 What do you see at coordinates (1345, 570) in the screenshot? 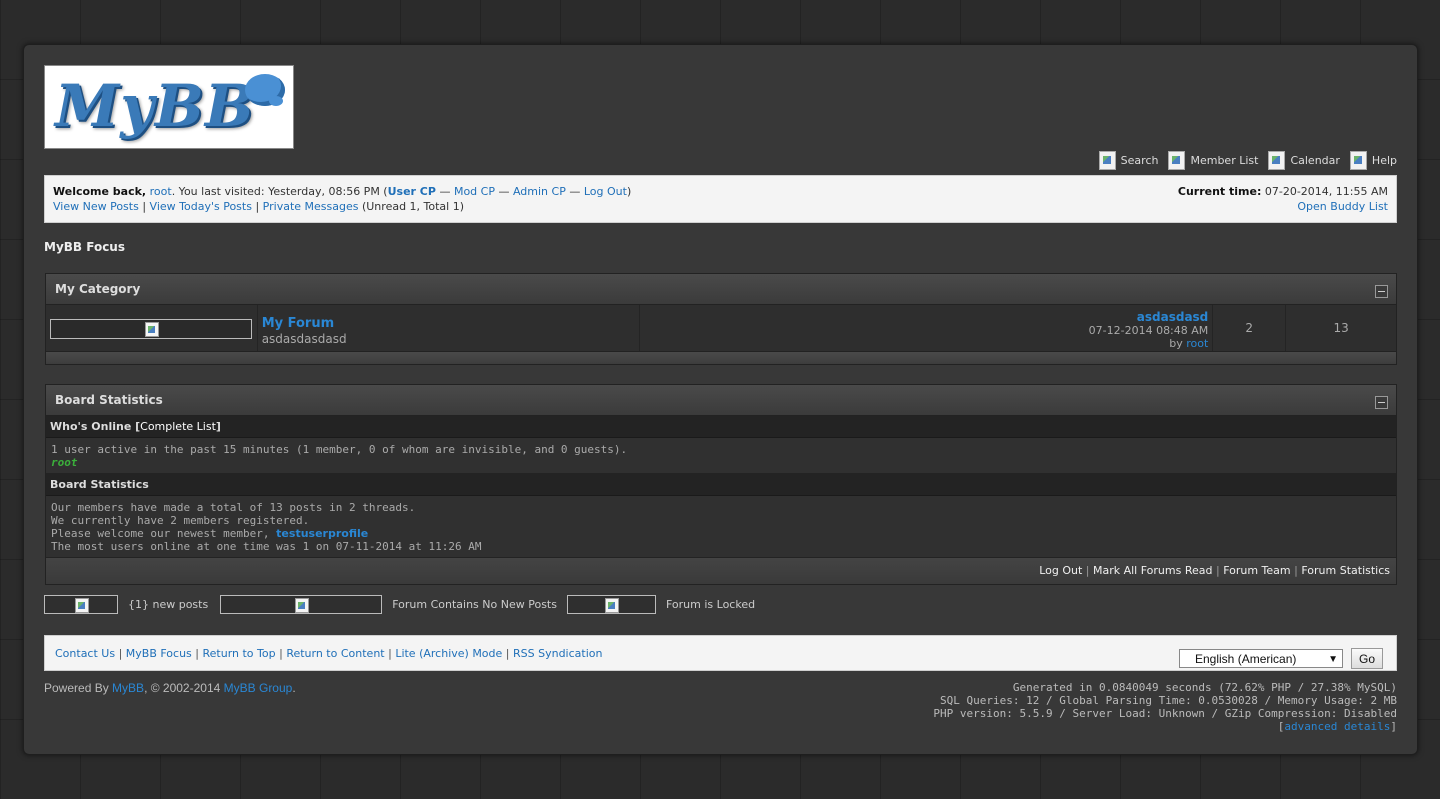
I see `forum-statistics-link: Forum Statistics` at bounding box center [1345, 570].